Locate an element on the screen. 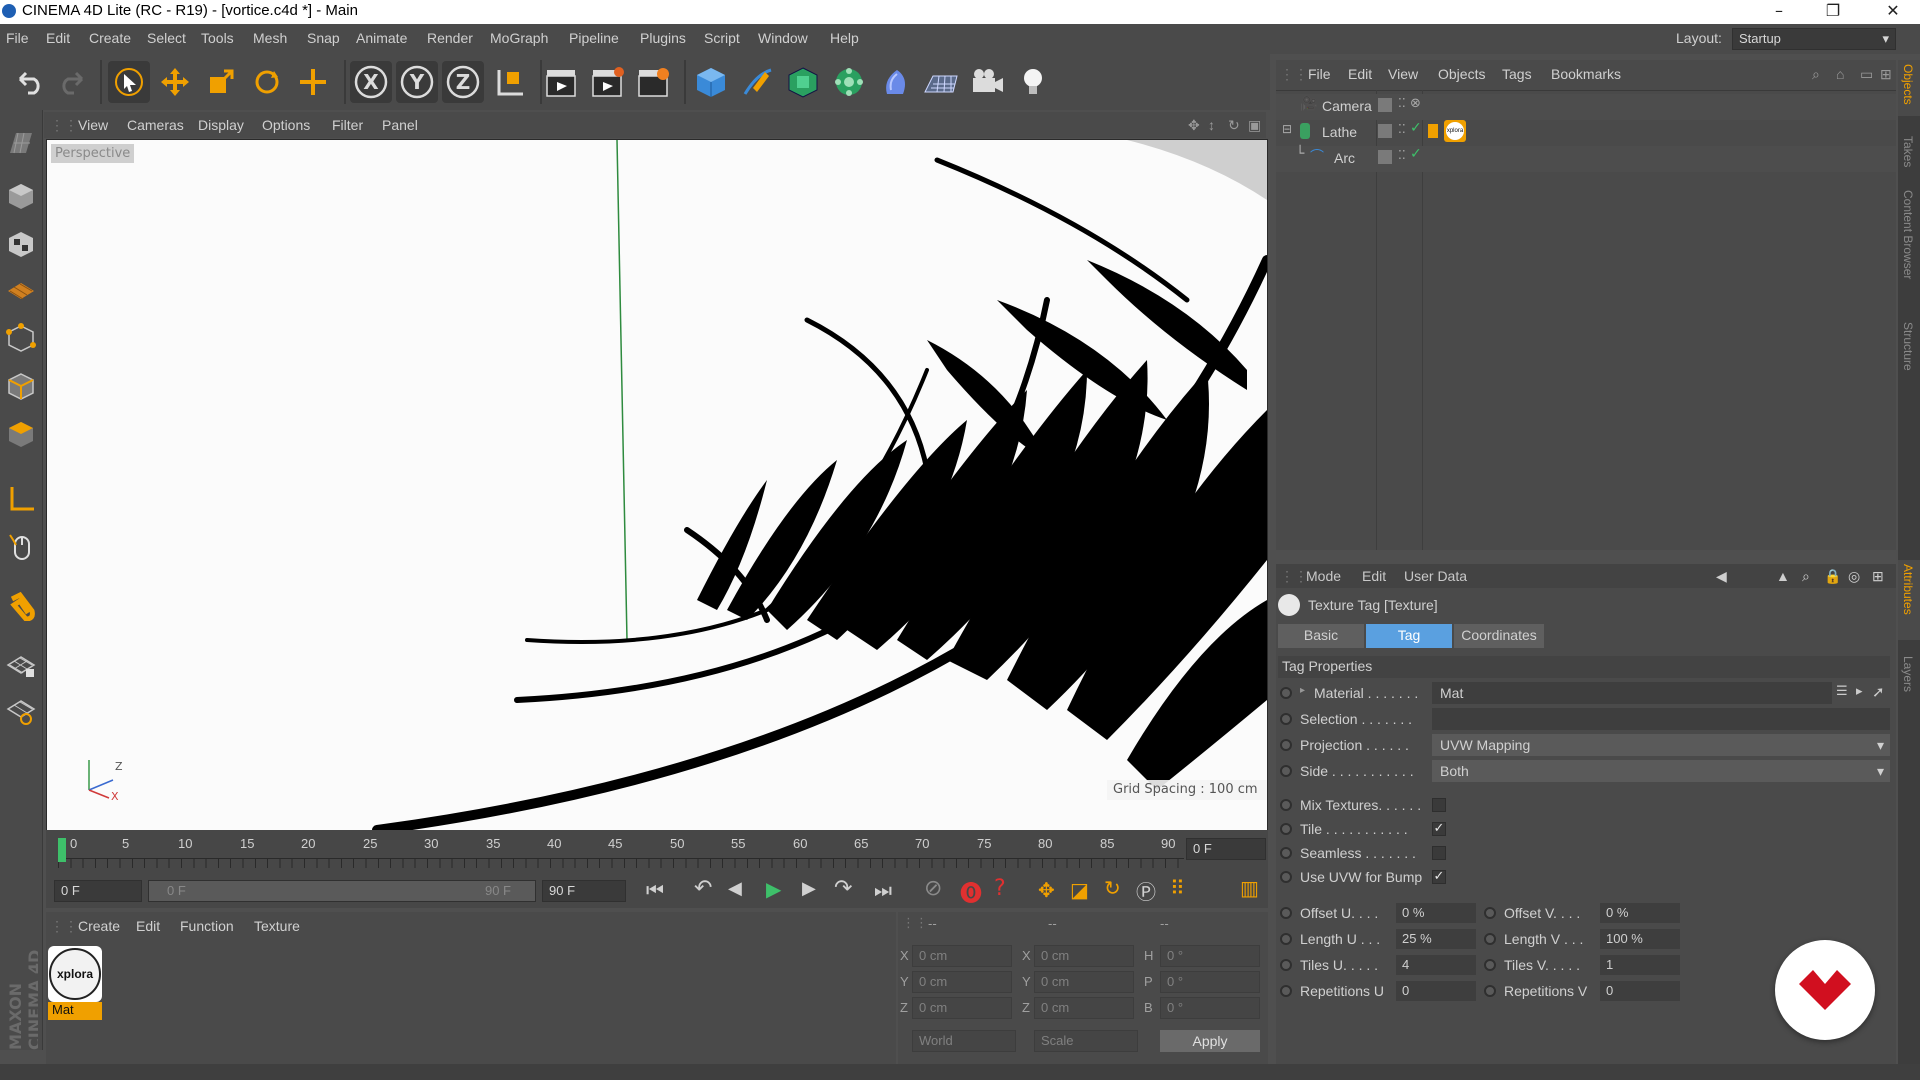  repetitions-v-field: 0 is located at coordinates (1640, 991).